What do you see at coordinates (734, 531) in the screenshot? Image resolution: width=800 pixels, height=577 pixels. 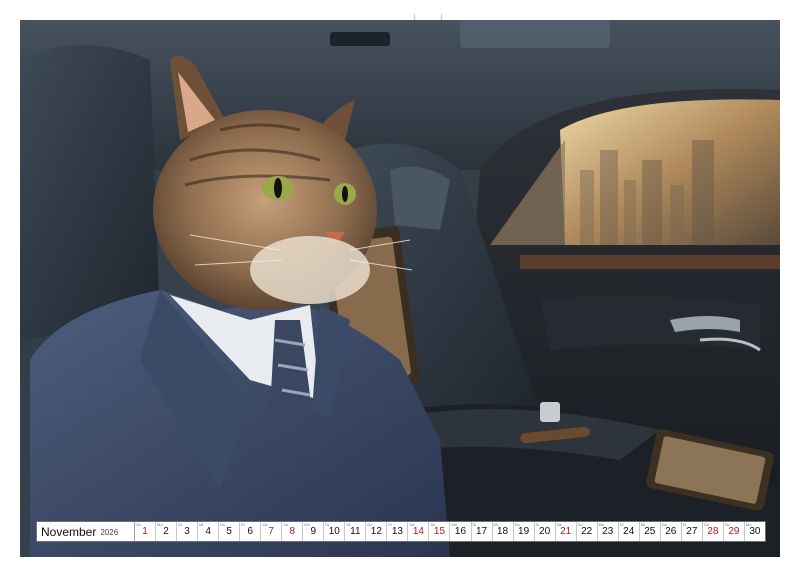 I see `day-cell: So 29` at bounding box center [734, 531].